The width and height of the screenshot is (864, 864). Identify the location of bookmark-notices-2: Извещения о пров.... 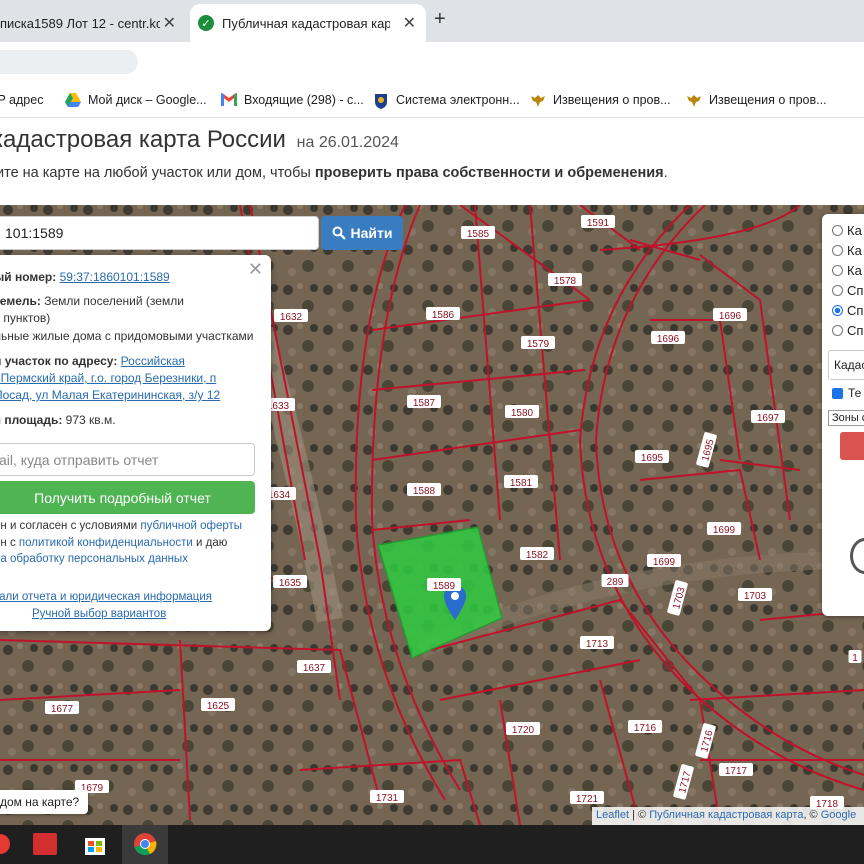
(756, 100).